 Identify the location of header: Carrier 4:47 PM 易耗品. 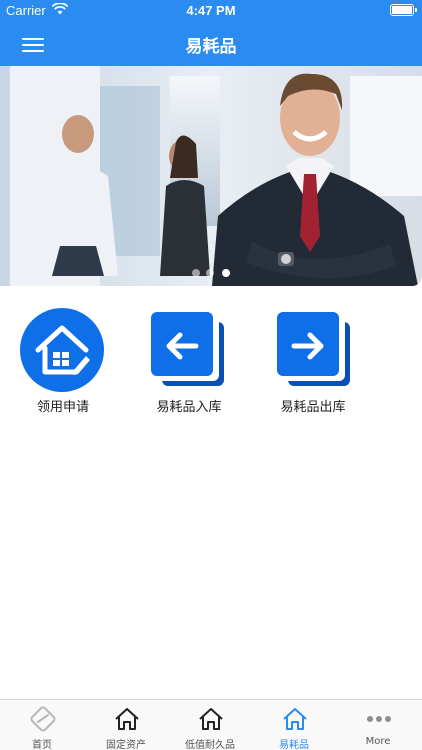
(211, 33).